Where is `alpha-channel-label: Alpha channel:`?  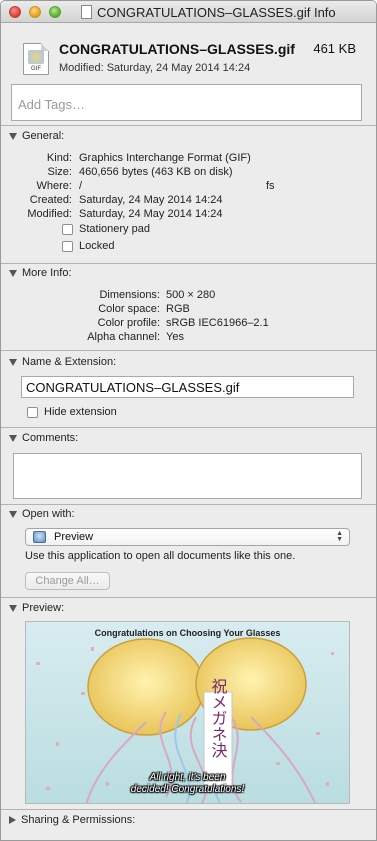 alpha-channel-label: Alpha channel: is located at coordinates (123, 337).